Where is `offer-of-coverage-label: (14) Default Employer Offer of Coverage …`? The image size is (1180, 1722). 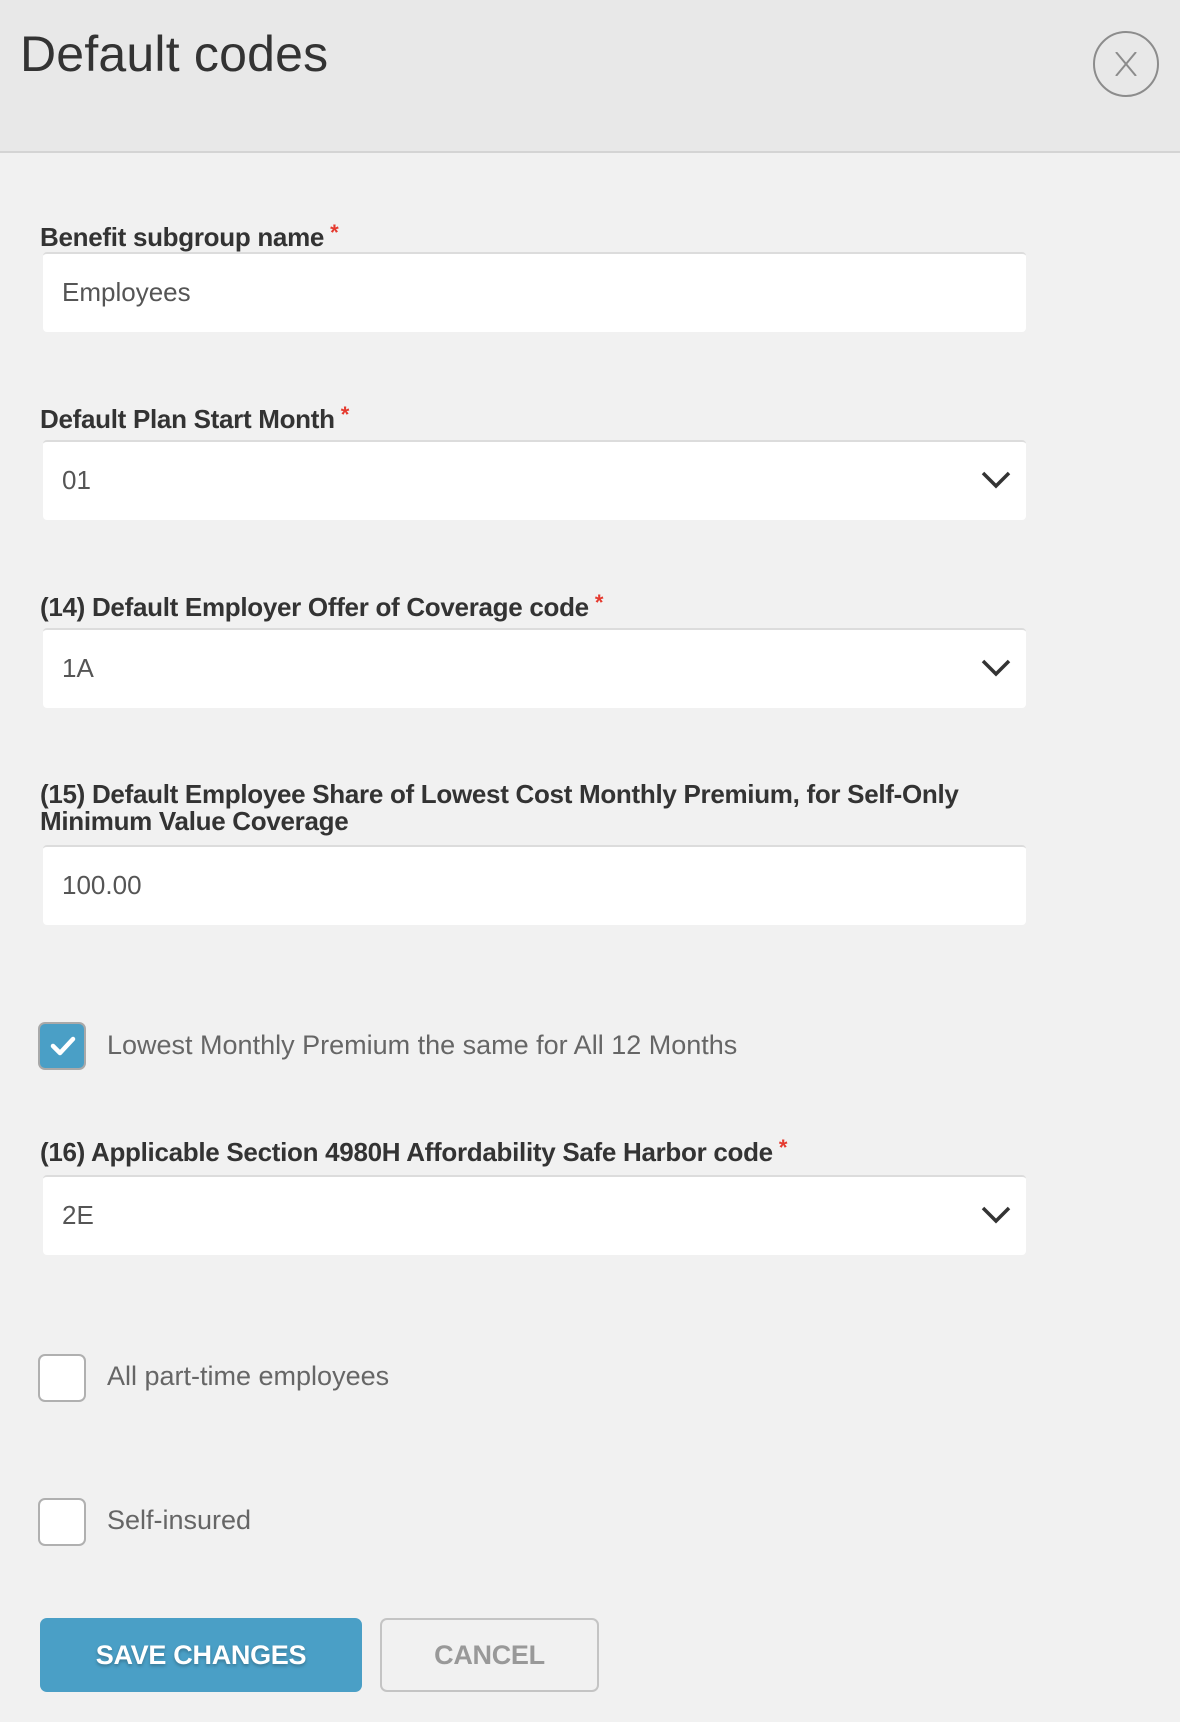 offer-of-coverage-label: (14) Default Employer Offer of Coverage … is located at coordinates (322, 606).